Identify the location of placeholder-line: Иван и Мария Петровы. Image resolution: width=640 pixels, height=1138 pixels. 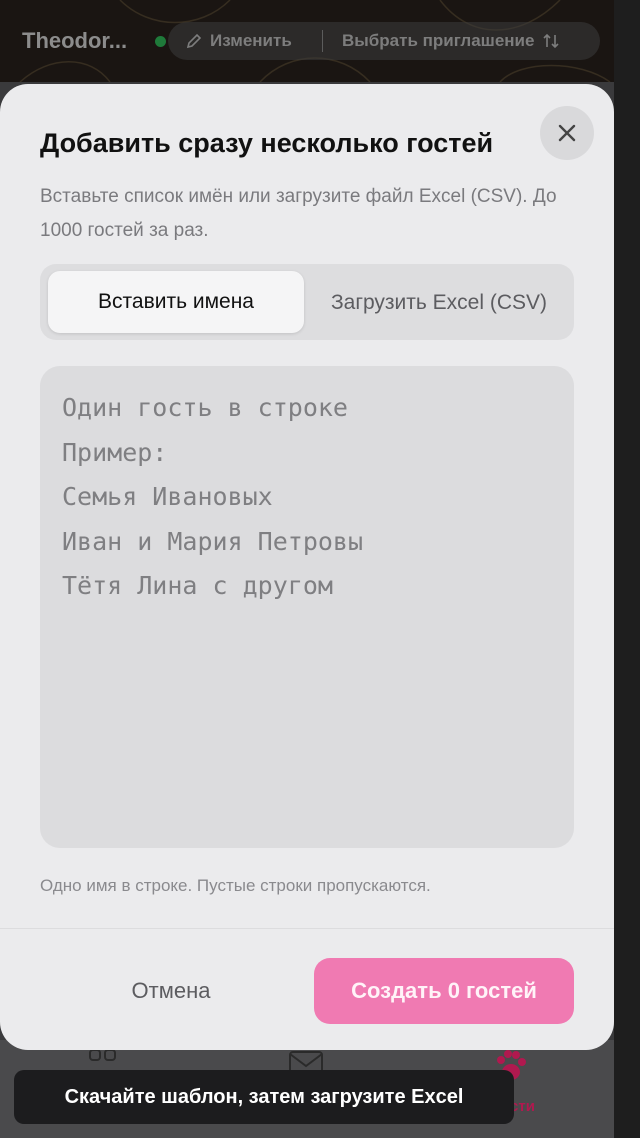
(213, 541).